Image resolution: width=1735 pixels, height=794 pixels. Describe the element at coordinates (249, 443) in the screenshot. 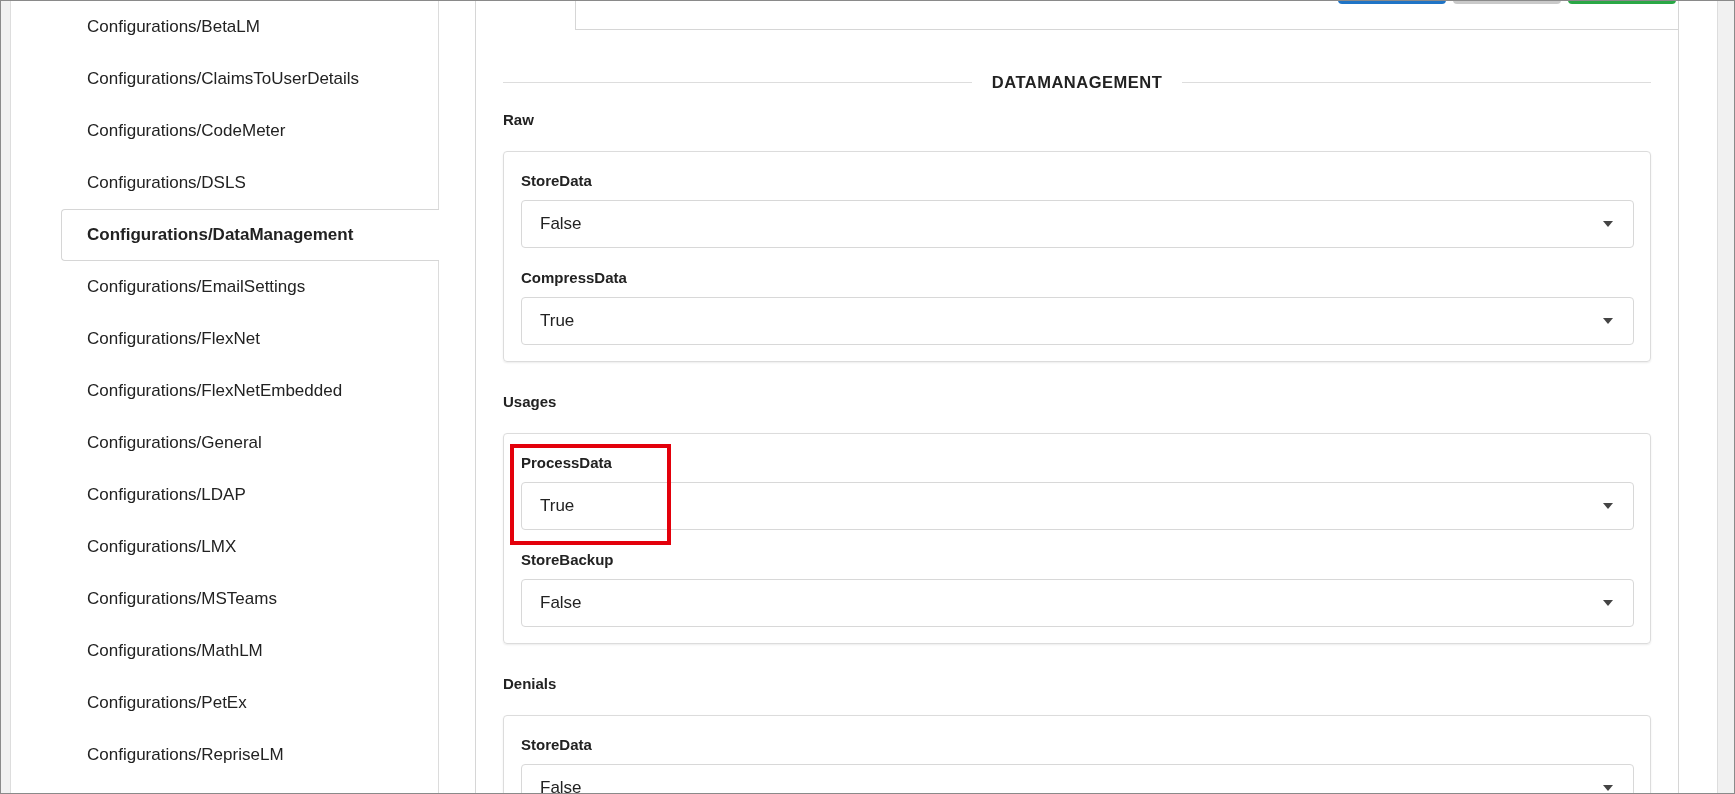

I see `sidebar-item: Configurations/General` at that location.